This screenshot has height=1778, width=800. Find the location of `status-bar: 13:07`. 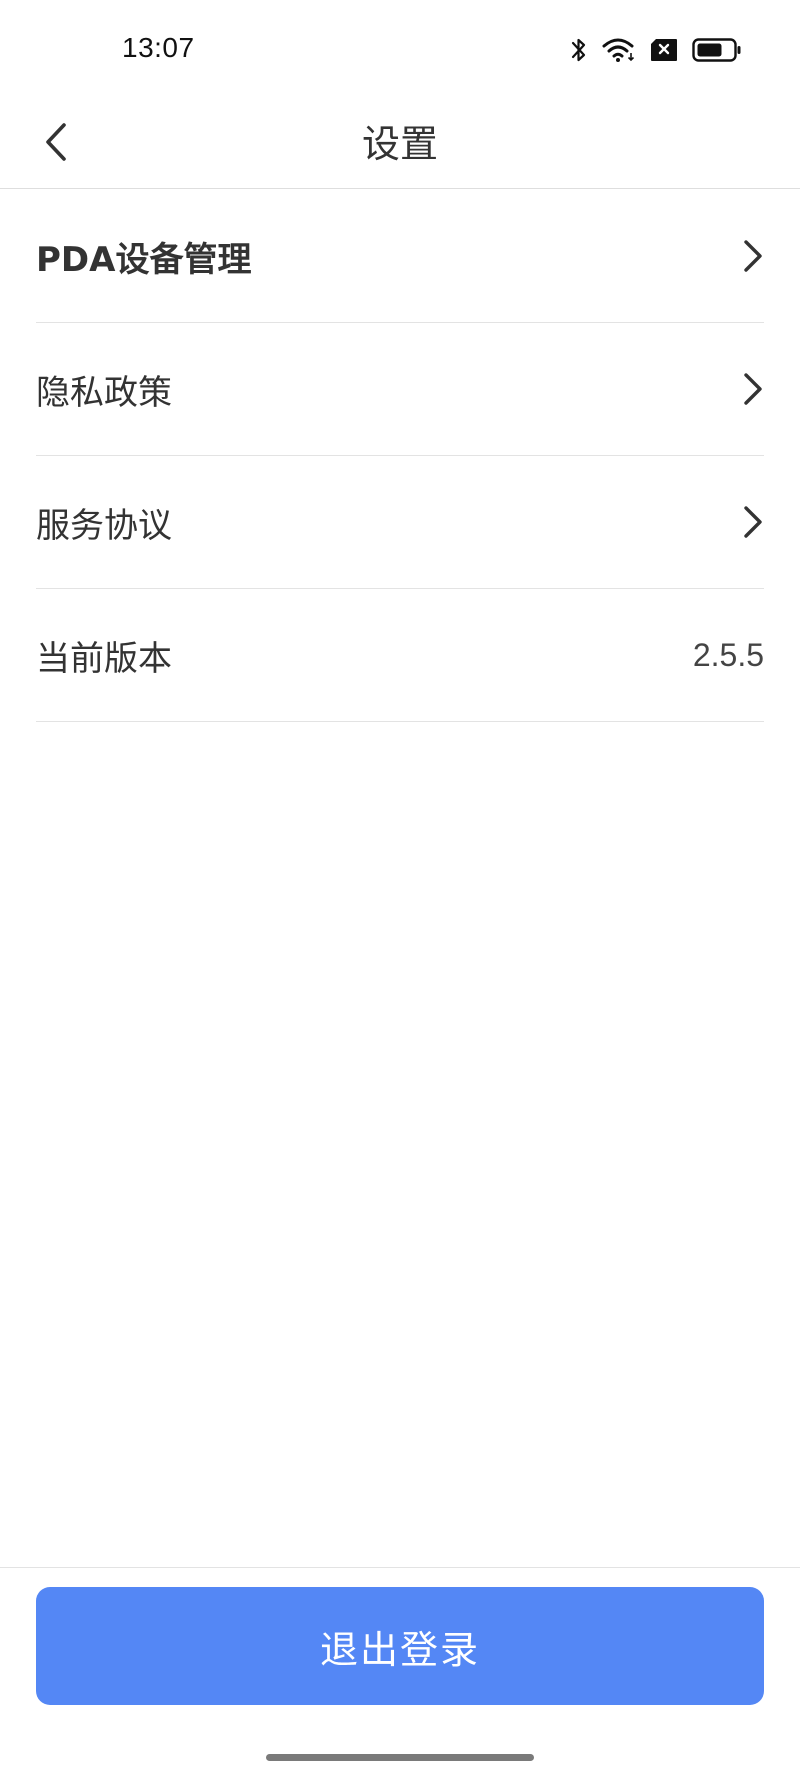

status-bar: 13:07 is located at coordinates (400, 50).